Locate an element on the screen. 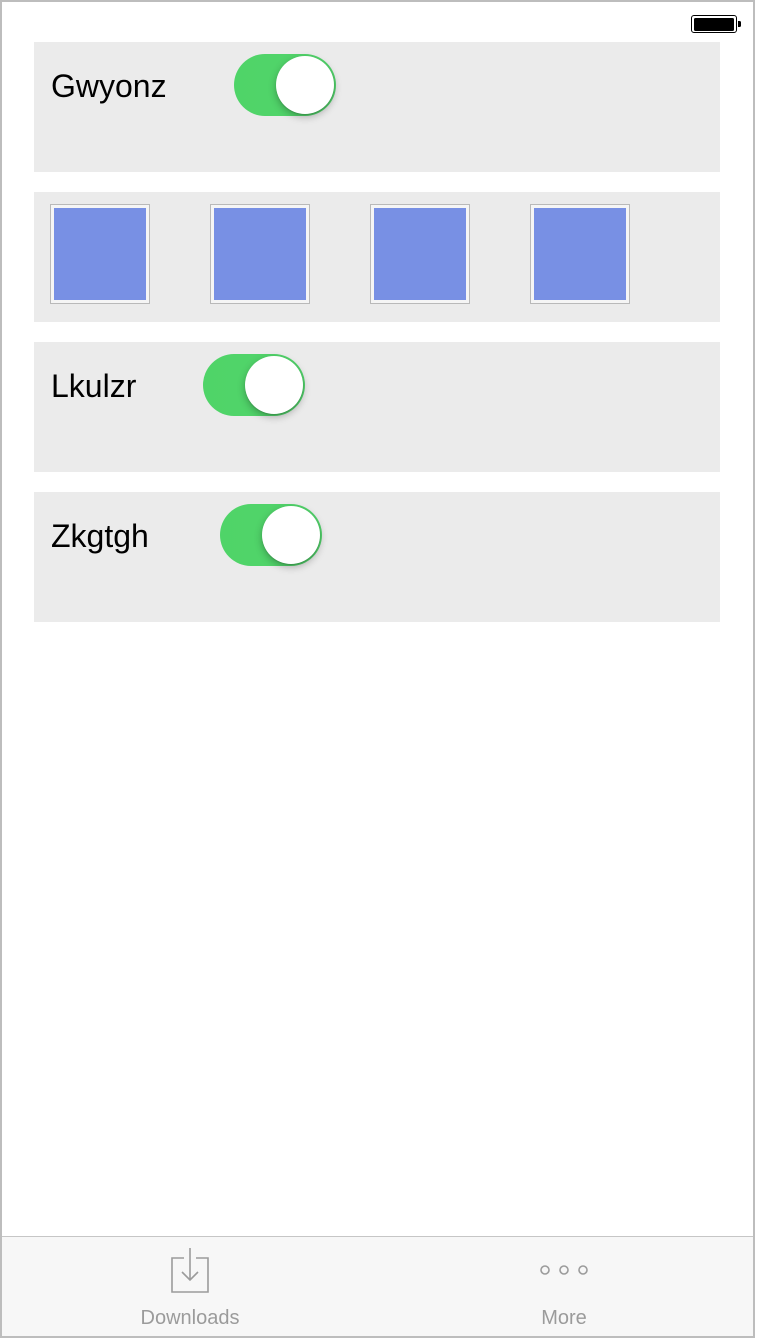 This screenshot has height=1340, width=760. toggle-label-gwyonz: Gwyonz is located at coordinates (109, 86).